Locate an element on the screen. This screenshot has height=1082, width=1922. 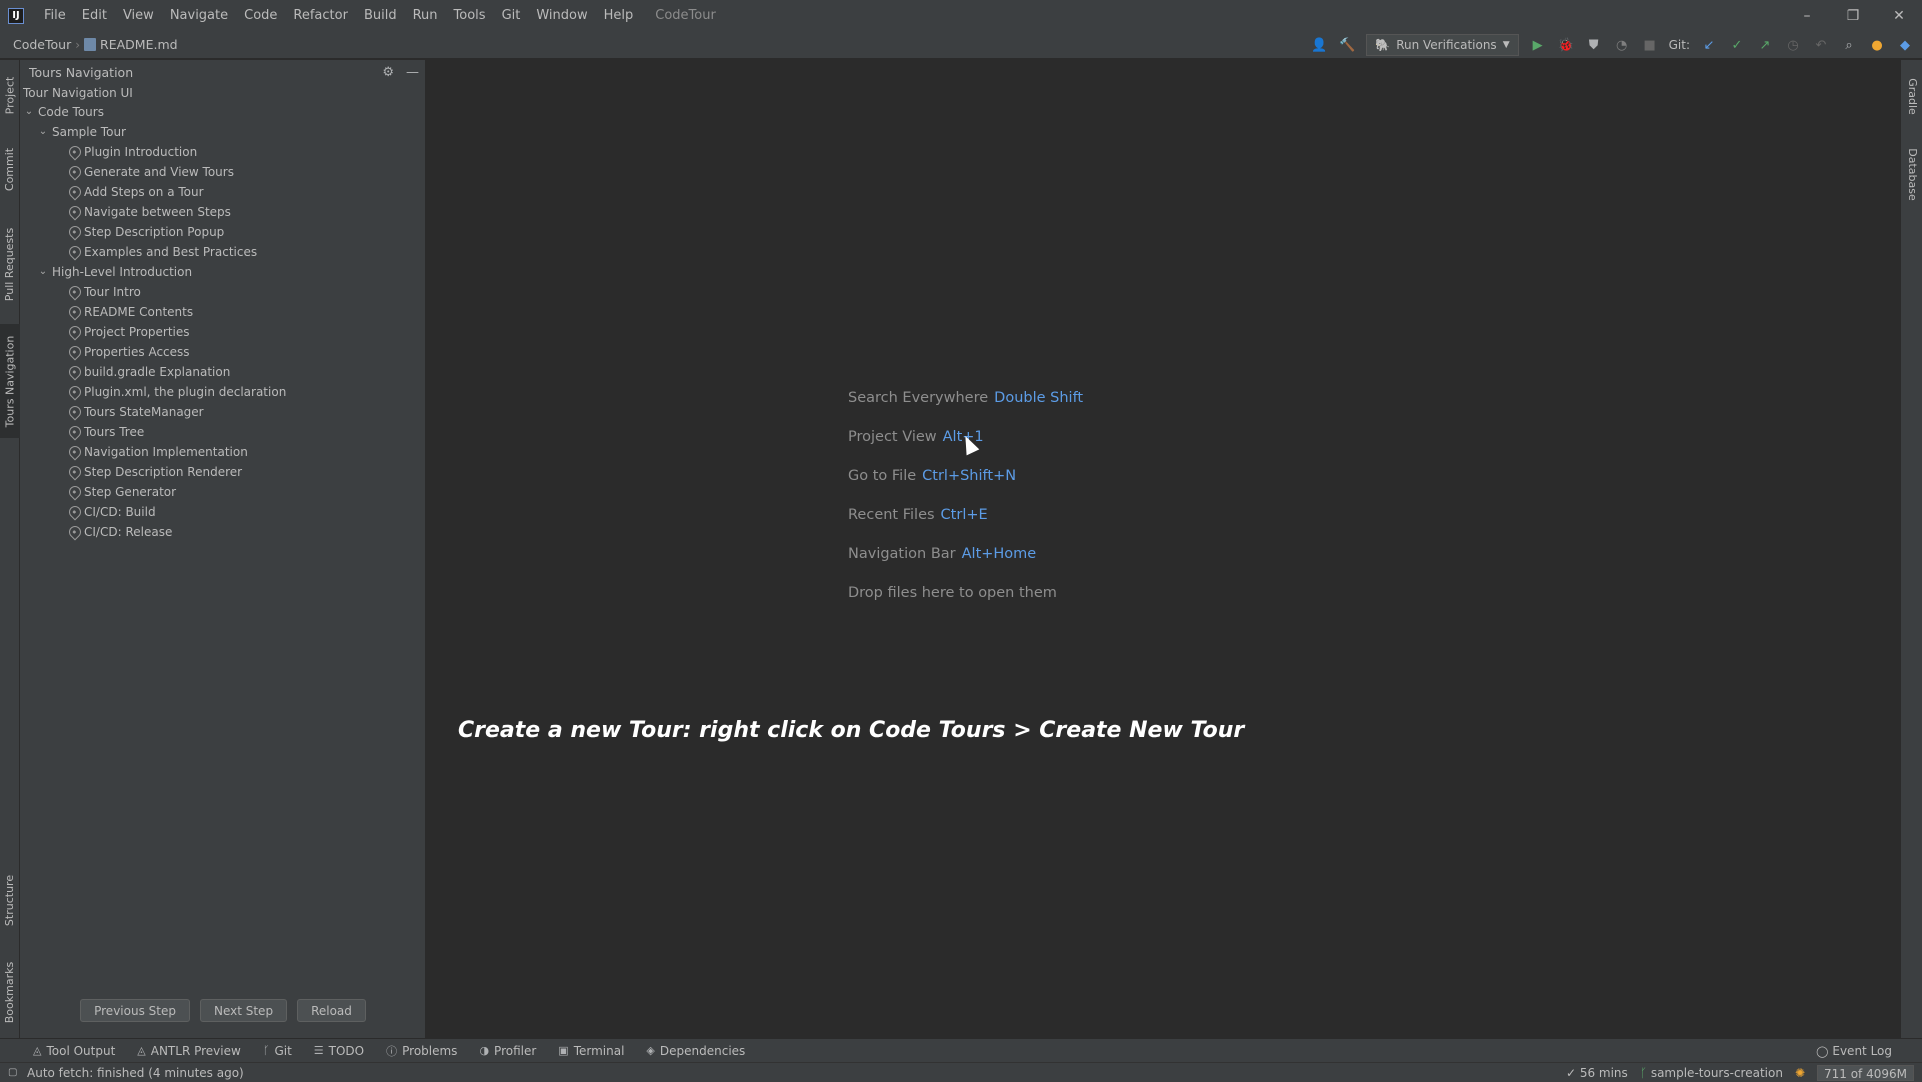
tool-output-tab: ◬ Tool Output is located at coordinates (74, 1051).